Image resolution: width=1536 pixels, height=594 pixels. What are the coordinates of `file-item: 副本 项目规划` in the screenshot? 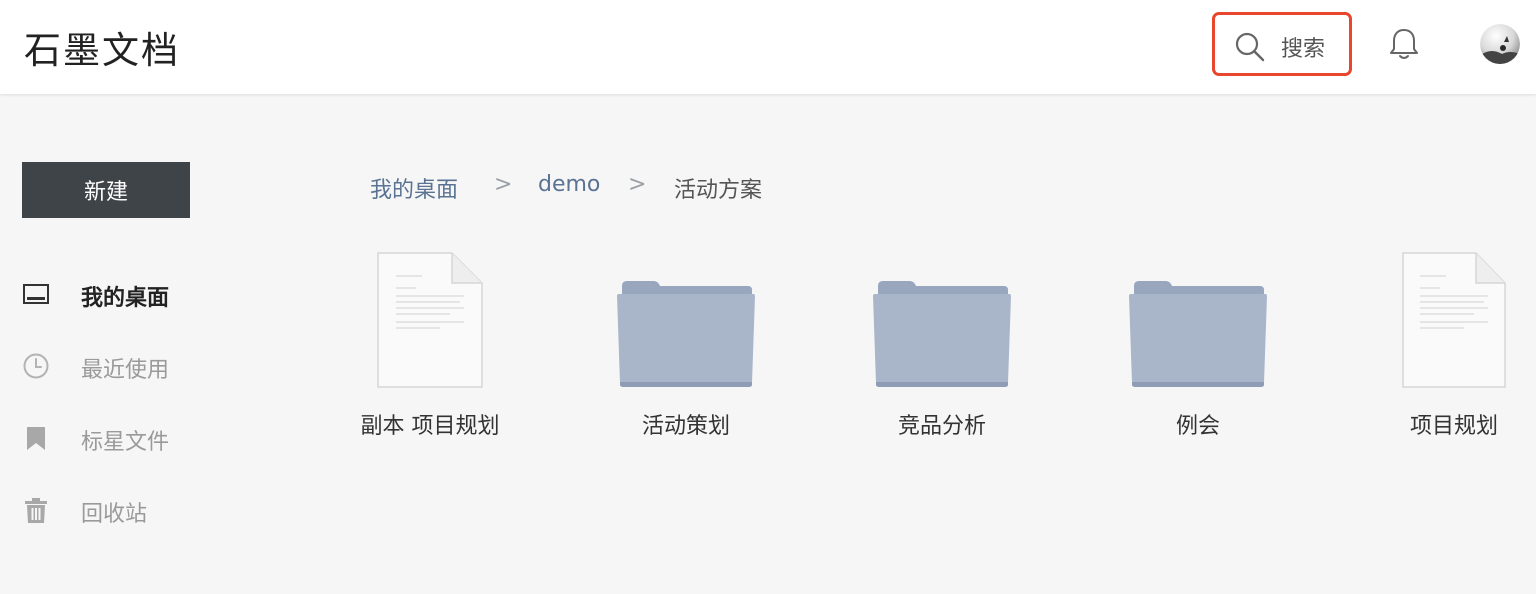 It's located at (430, 350).